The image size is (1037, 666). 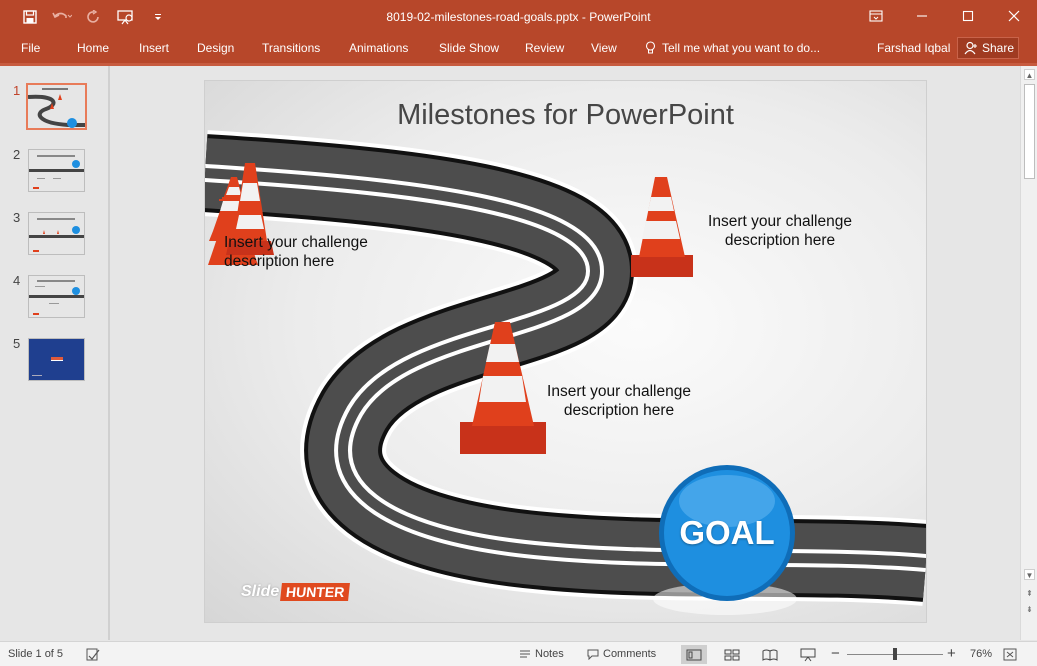 I want to click on zoom-slider-thumb, so click(x=895, y=654).